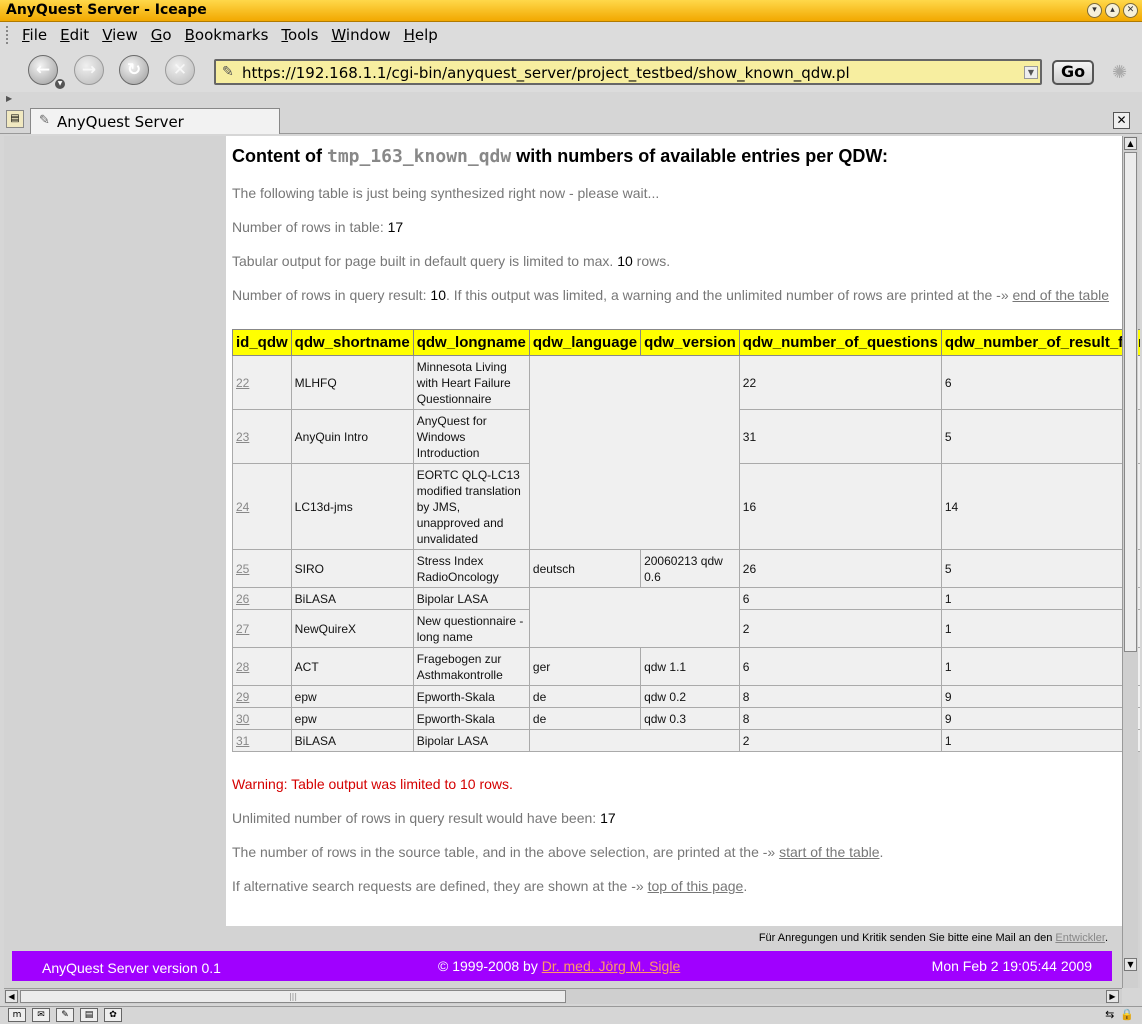  I want to click on menu-item-edit: Edit, so click(74, 35).